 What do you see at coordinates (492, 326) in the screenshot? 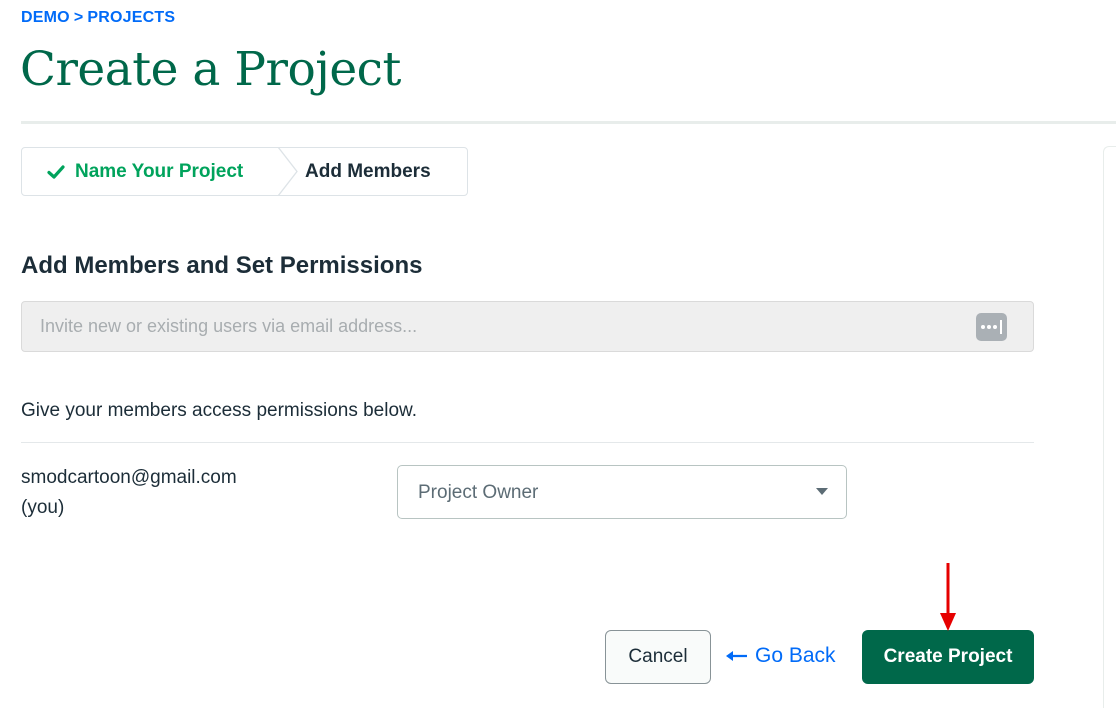
I see `invite-email-input` at bounding box center [492, 326].